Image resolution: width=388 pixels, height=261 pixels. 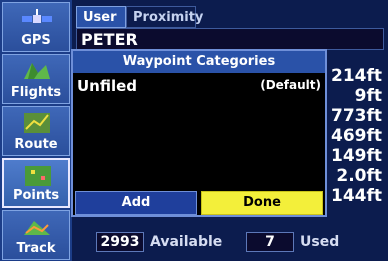 I want to click on used-label: Used, so click(x=320, y=242).